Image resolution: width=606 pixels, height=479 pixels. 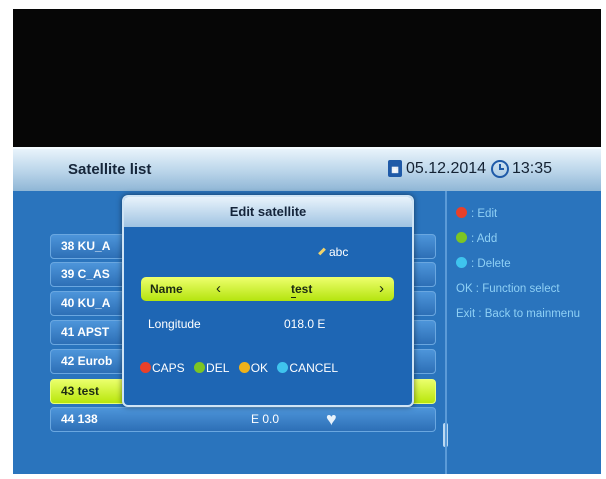 What do you see at coordinates (446, 332) in the screenshot?
I see `panel-divider` at bounding box center [446, 332].